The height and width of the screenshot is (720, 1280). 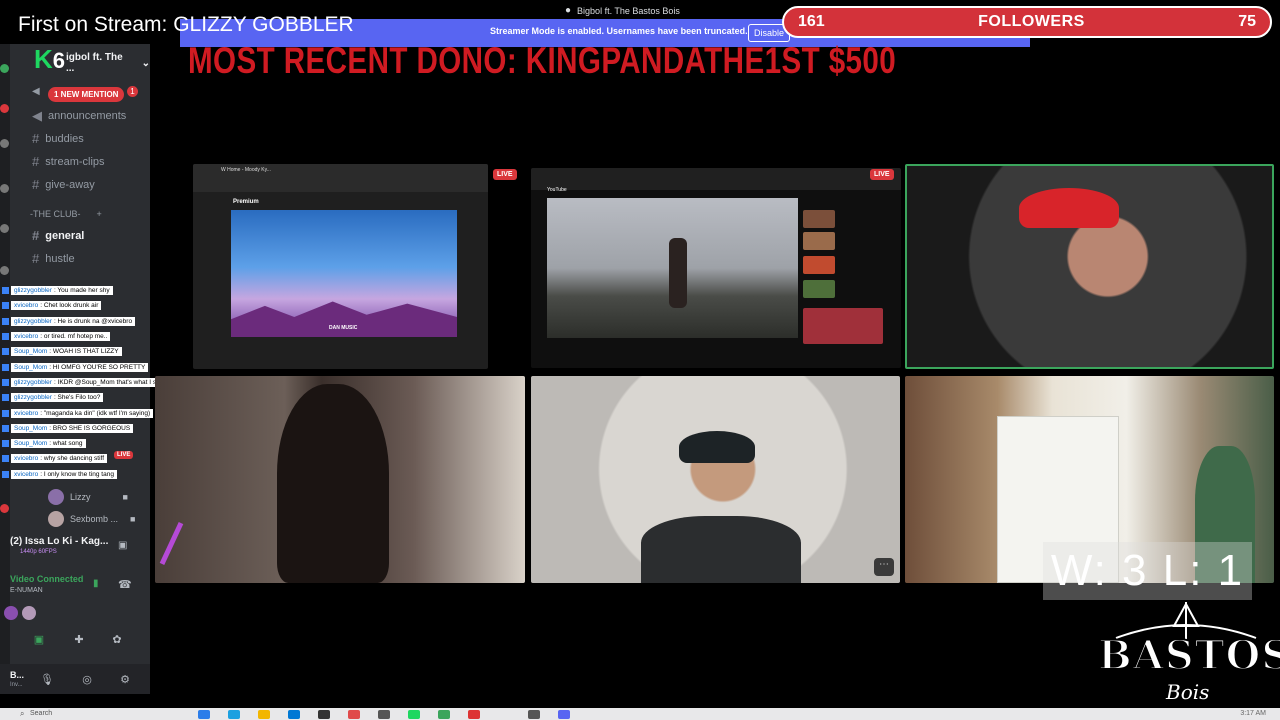 What do you see at coordinates (628, 10) in the screenshot?
I see `window-title-text: Bigbol ft. The Bastos Bois` at bounding box center [628, 10].